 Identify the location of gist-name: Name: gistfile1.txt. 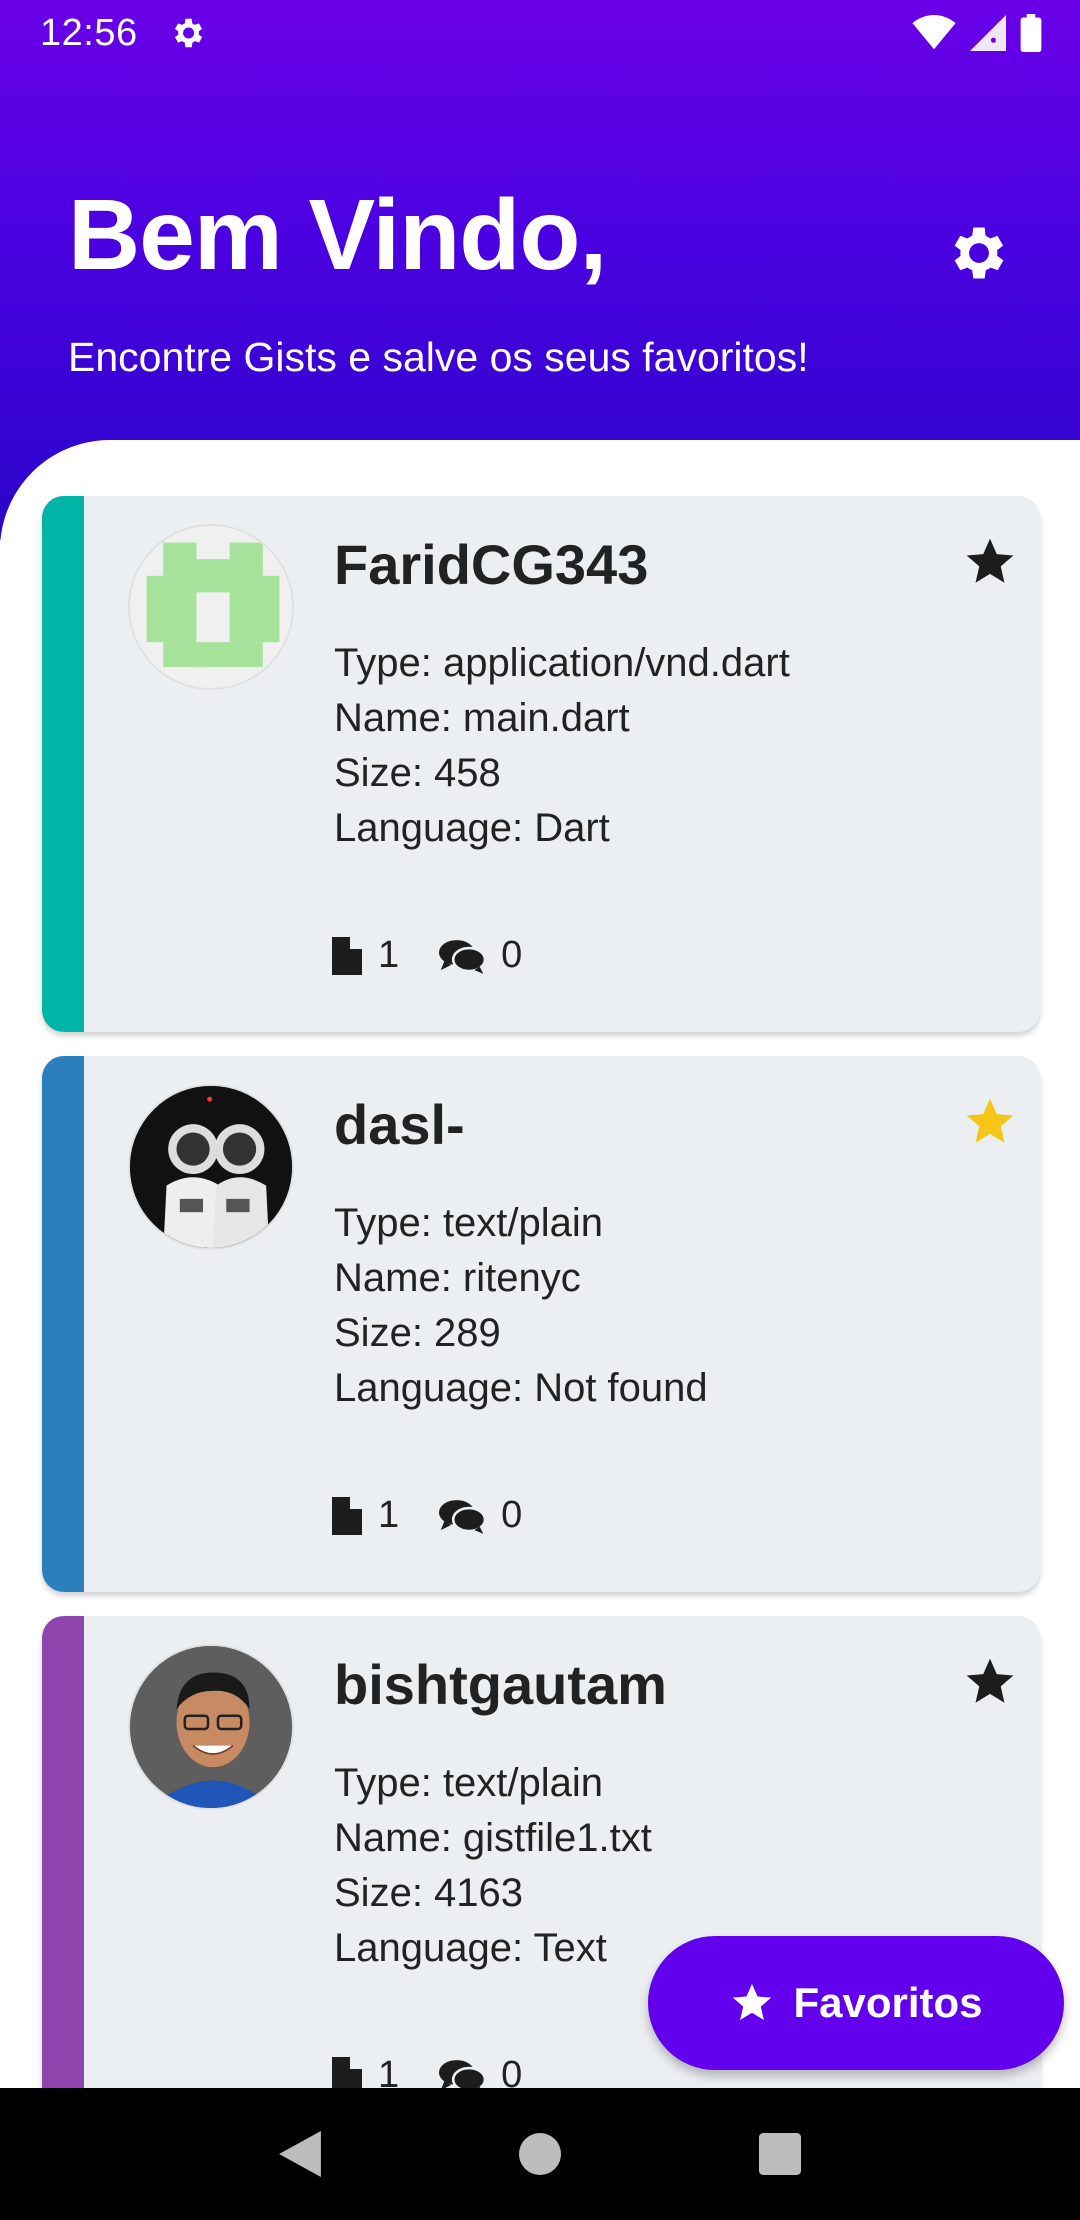
(493, 1838).